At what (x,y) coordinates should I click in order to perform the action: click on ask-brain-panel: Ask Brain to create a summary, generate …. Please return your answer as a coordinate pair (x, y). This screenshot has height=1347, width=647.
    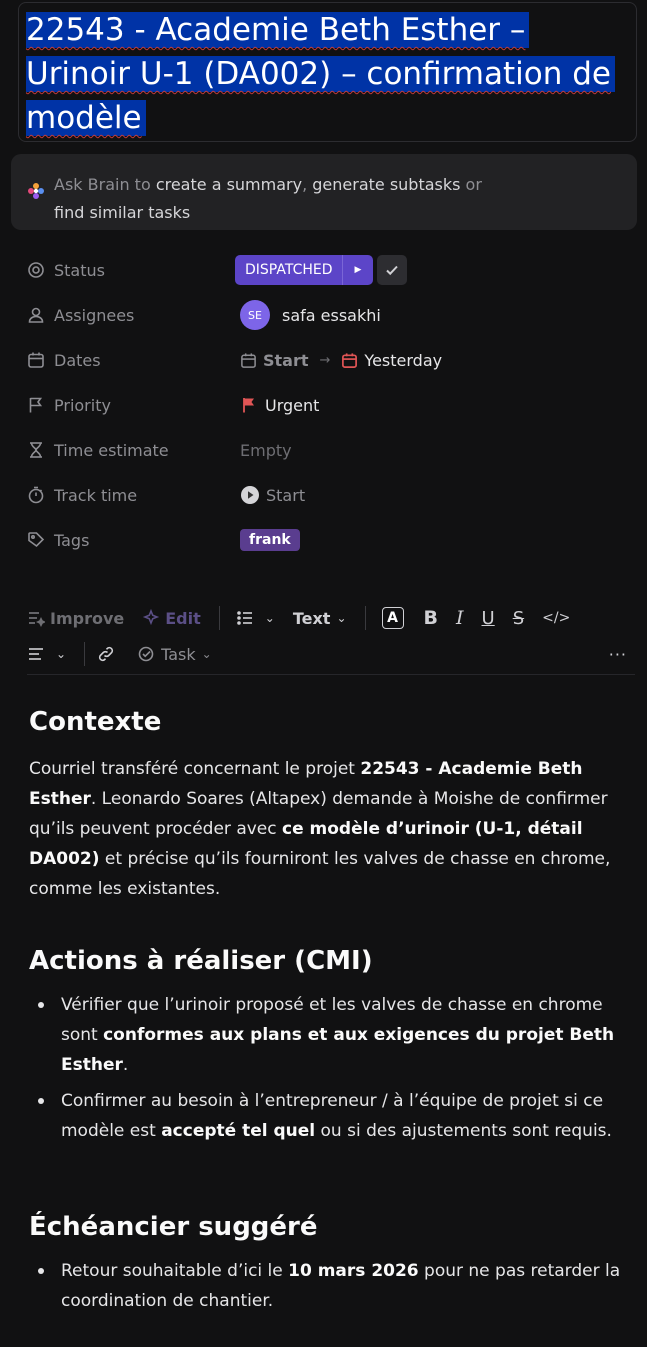
    Looking at the image, I should click on (324, 192).